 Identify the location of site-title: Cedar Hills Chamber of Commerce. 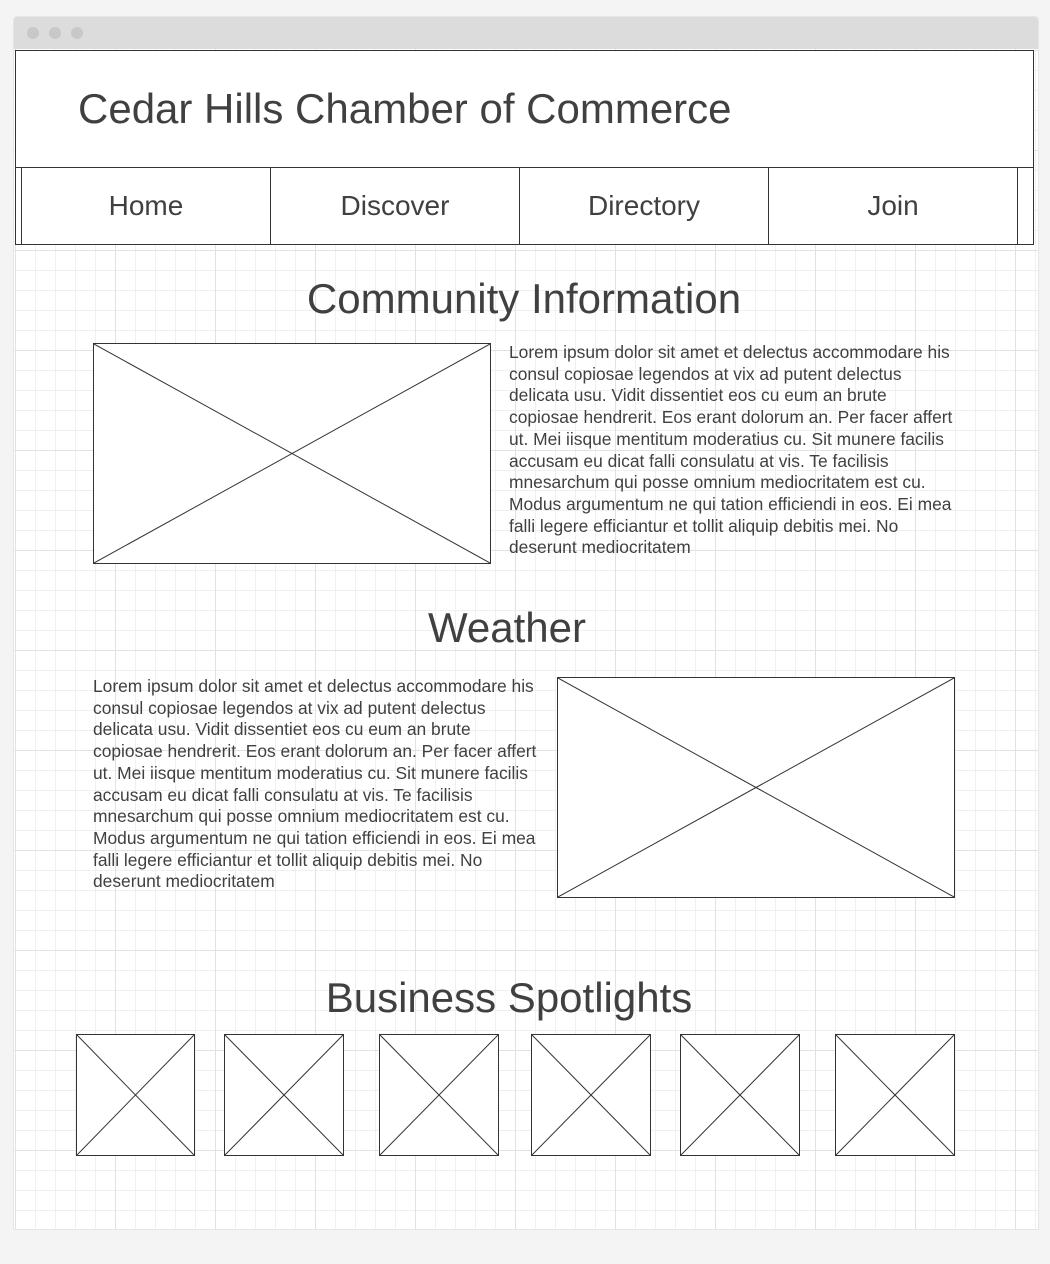
(405, 108).